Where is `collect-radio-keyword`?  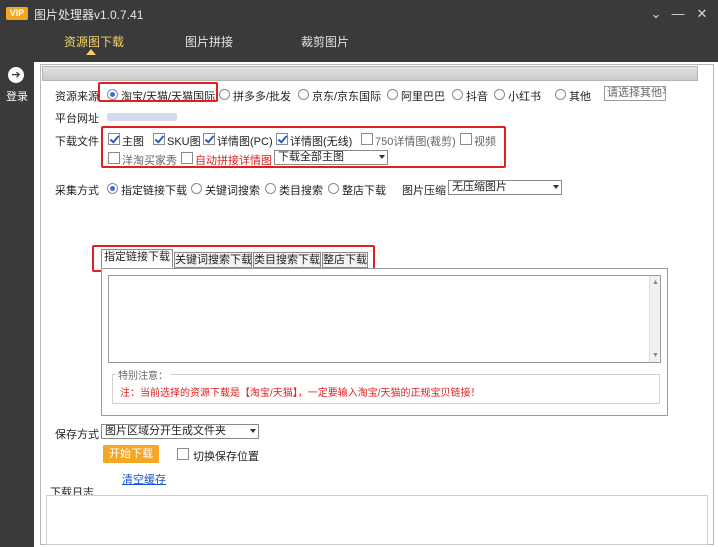
collect-radio-keyword is located at coordinates (196, 188).